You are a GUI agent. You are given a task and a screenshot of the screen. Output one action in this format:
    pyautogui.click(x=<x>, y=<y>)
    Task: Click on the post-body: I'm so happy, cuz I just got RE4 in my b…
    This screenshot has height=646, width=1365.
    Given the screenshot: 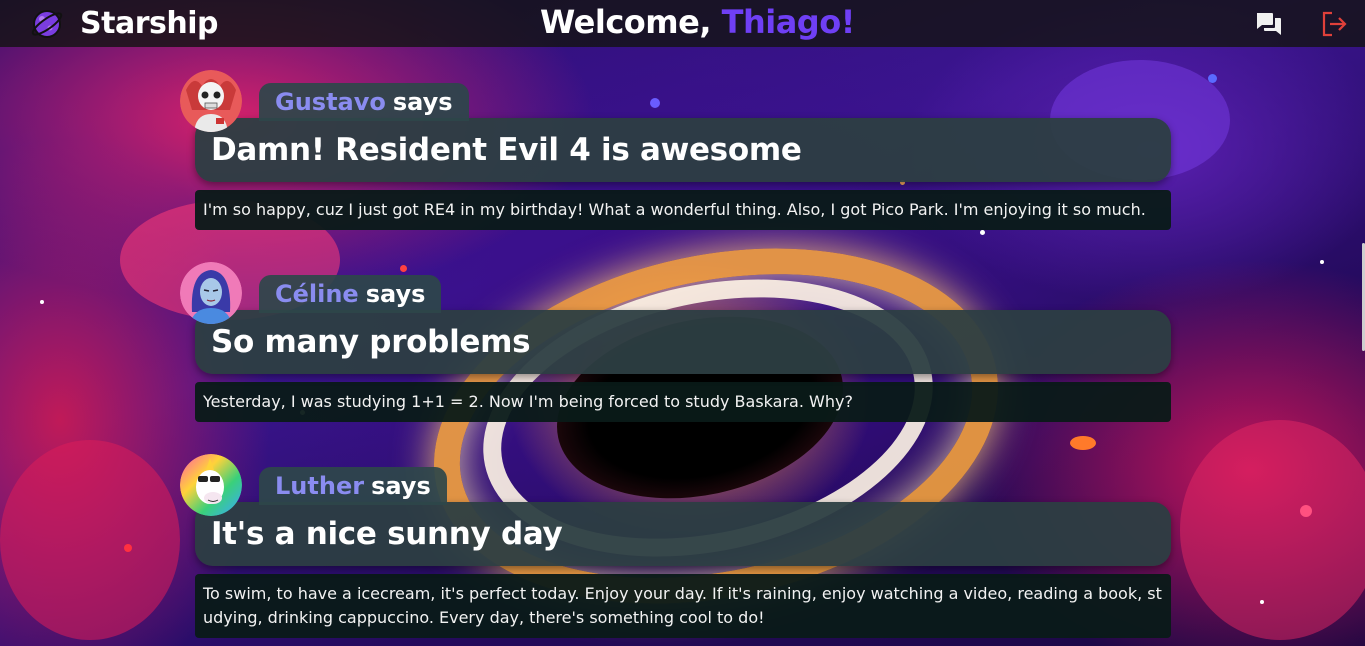 What is the action you would take?
    pyautogui.click(x=683, y=210)
    